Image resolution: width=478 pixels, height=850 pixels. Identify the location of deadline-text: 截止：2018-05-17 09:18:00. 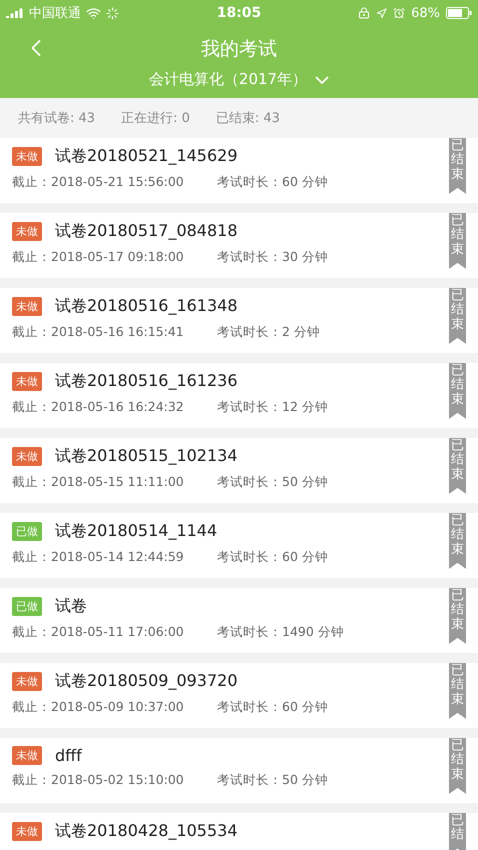
(98, 257).